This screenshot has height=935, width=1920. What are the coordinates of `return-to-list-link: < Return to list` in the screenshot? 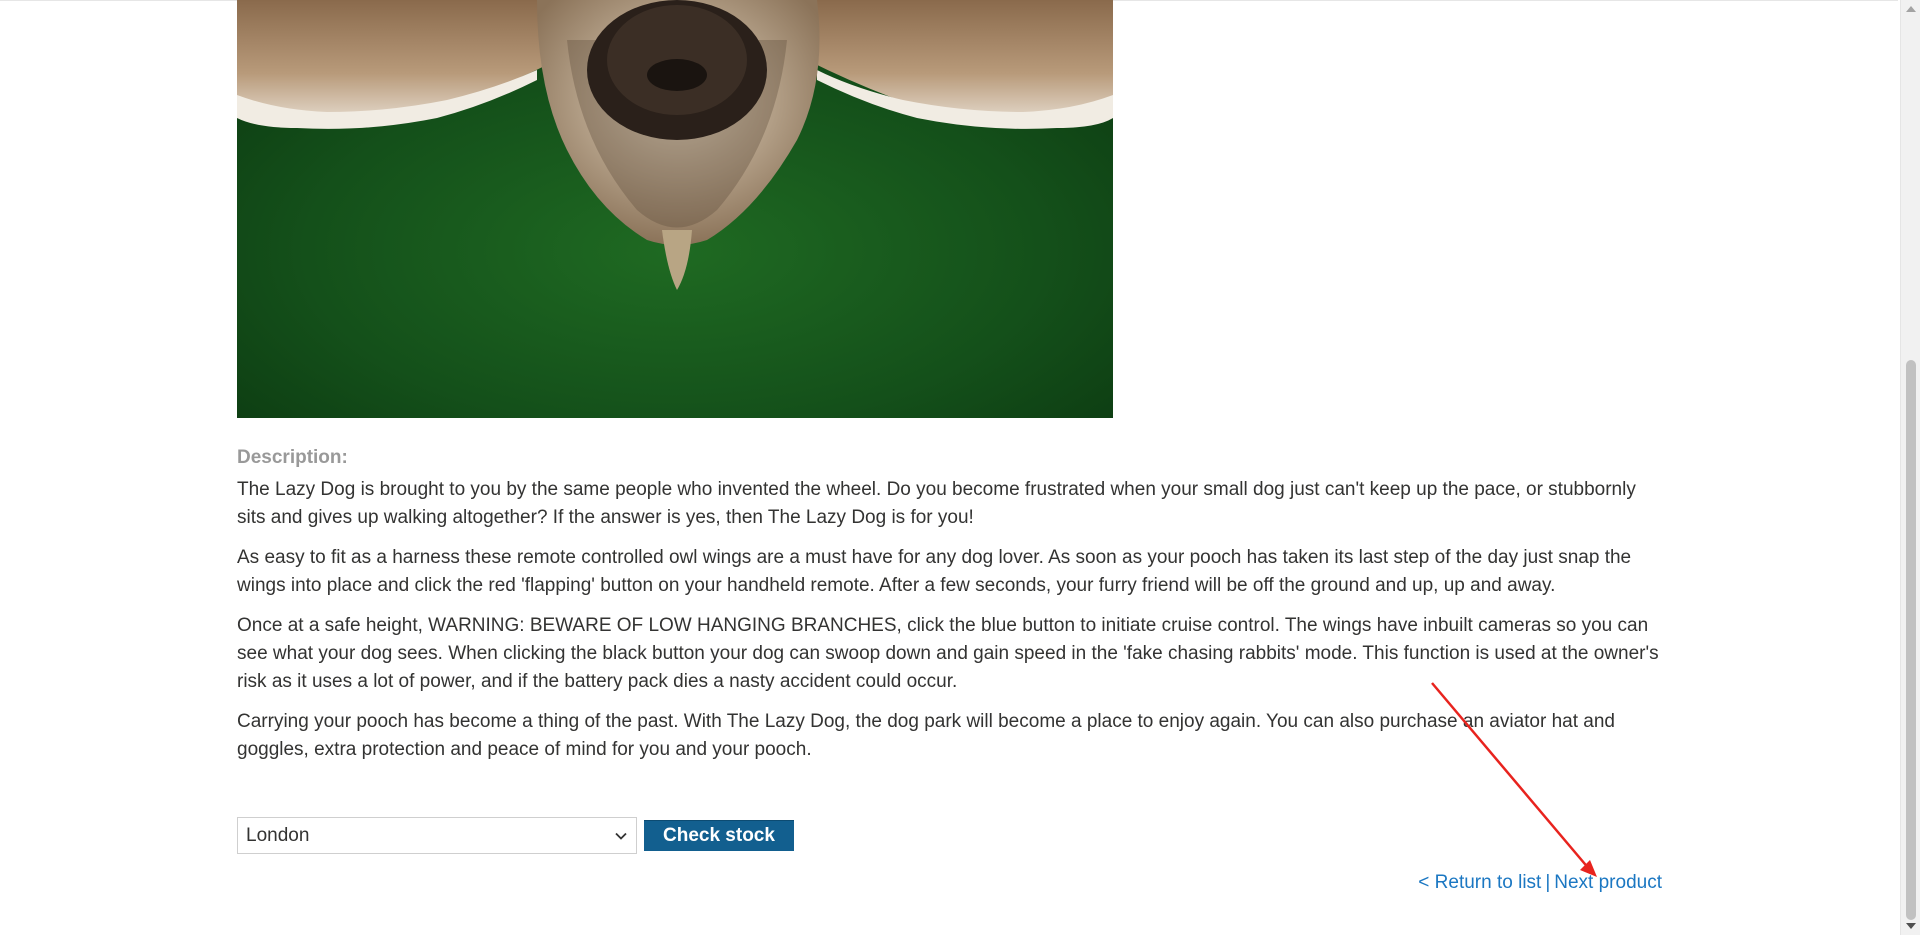 It's located at (1479, 882).